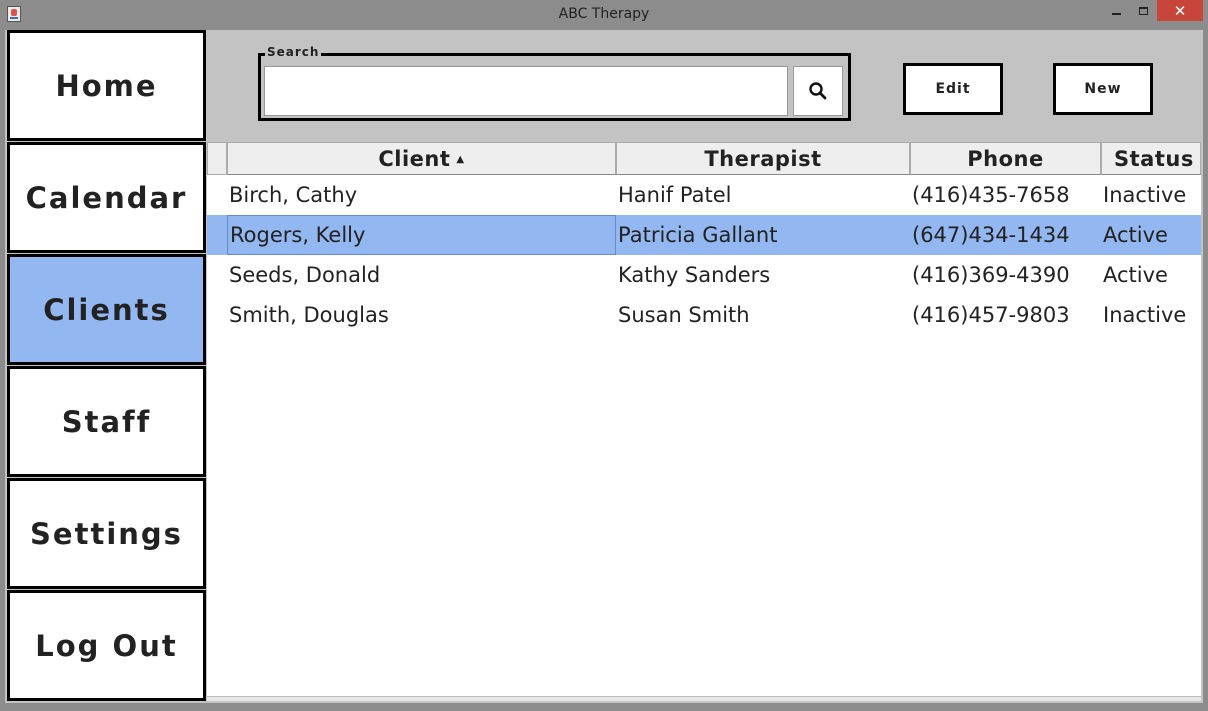 The width and height of the screenshot is (1208, 711). I want to click on maximize-button, so click(1143, 10).